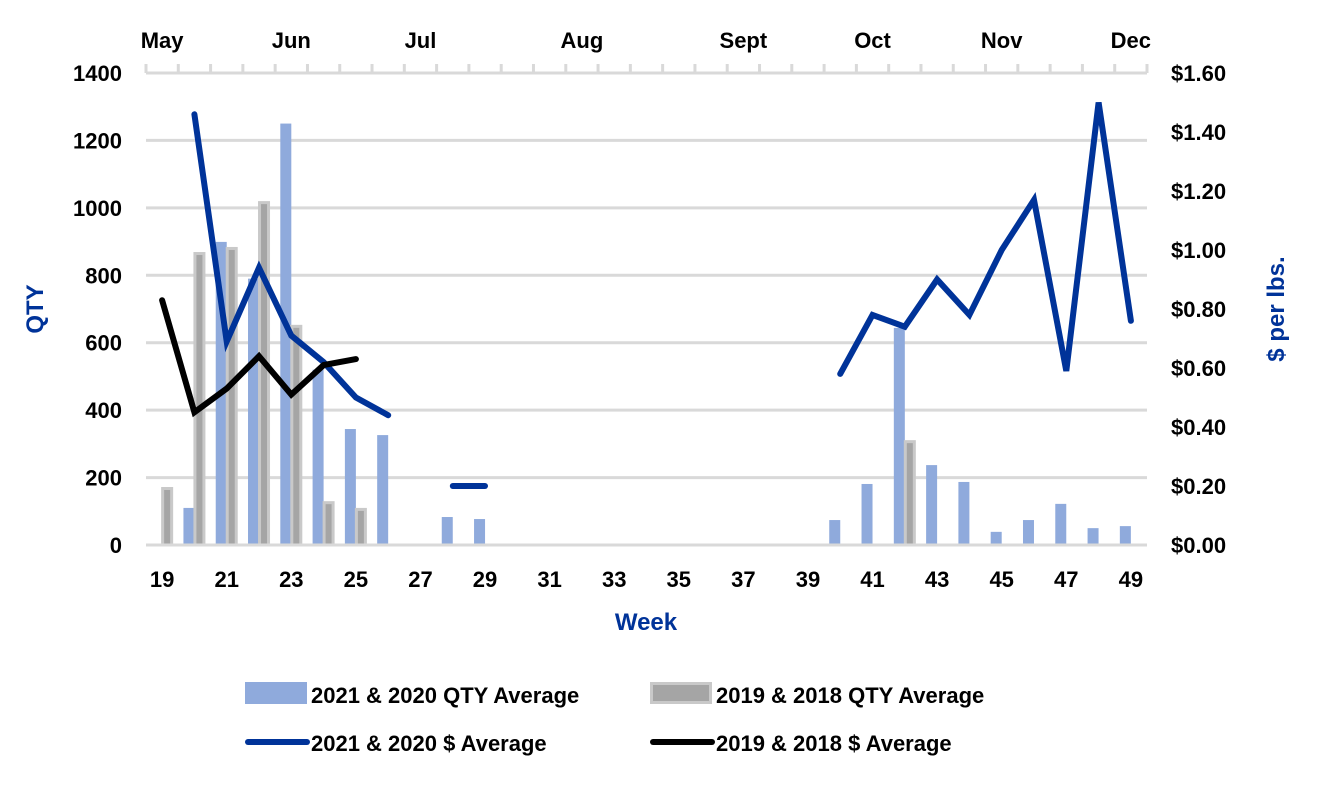  Describe the element at coordinates (1198, 427) in the screenshot. I see `y2-tick-label: $0.40` at that location.